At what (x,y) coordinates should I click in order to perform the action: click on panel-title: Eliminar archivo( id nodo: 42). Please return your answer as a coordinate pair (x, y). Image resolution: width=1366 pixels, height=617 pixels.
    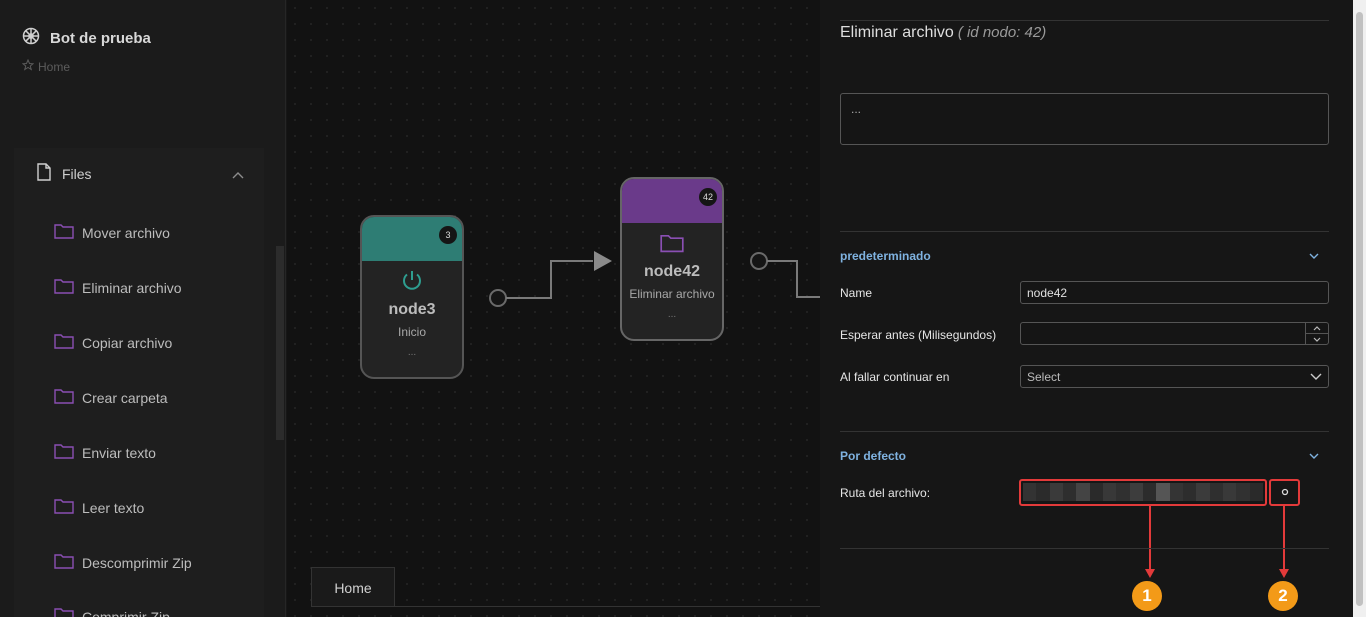
    Looking at the image, I should click on (943, 33).